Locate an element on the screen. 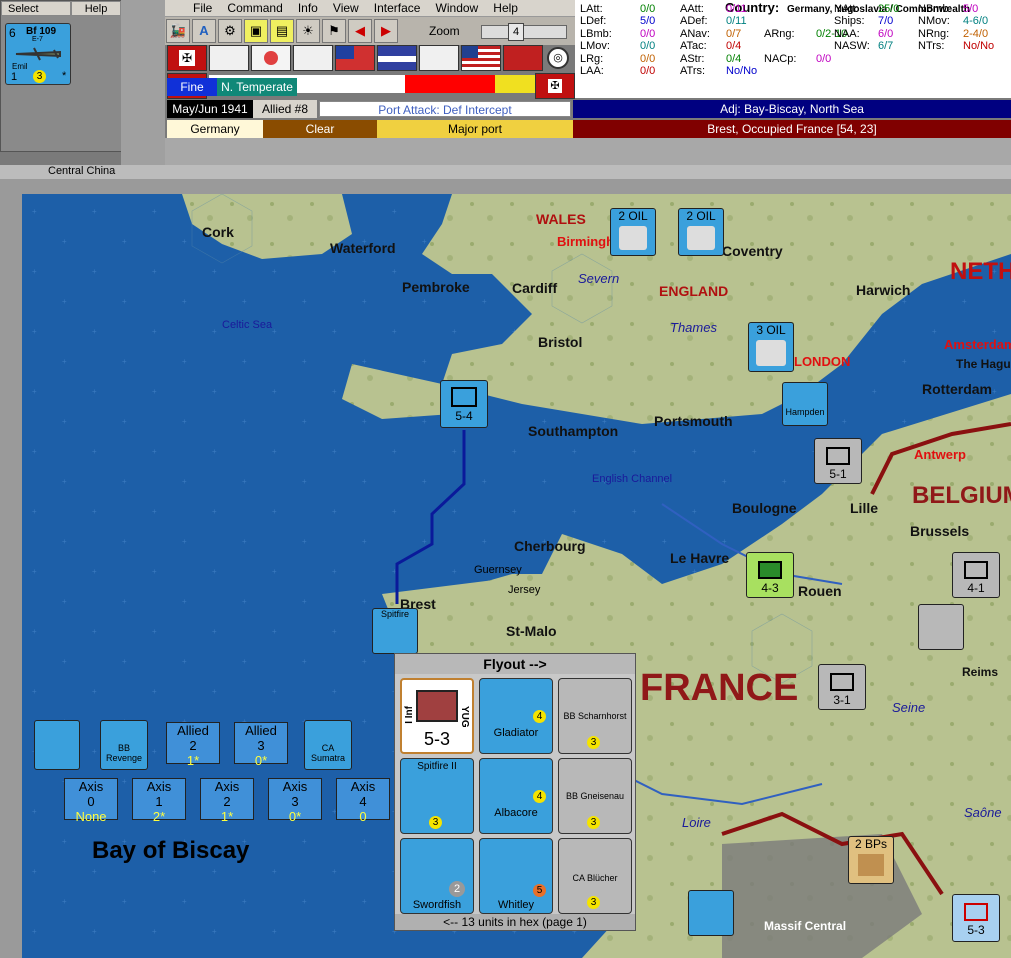  selected-unit-counter: 6 Bf 109 E-7 Emil 1 3 * is located at coordinates (38, 54).